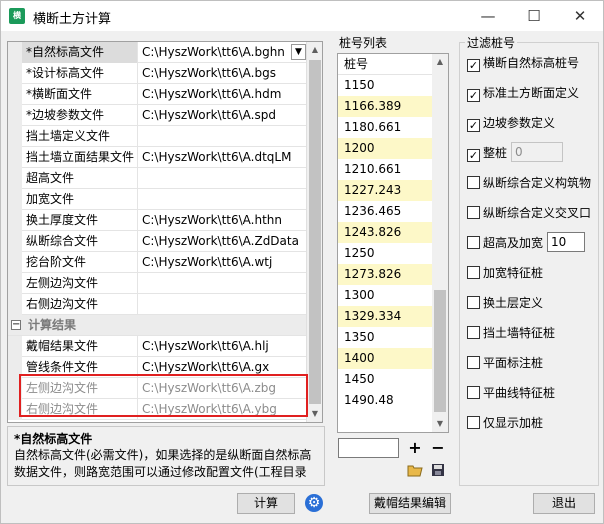 Image resolution: width=604 pixels, height=524 pixels. I want to click on filter-checkbox-row: ✓ 标准土方断面定义, so click(523, 94).